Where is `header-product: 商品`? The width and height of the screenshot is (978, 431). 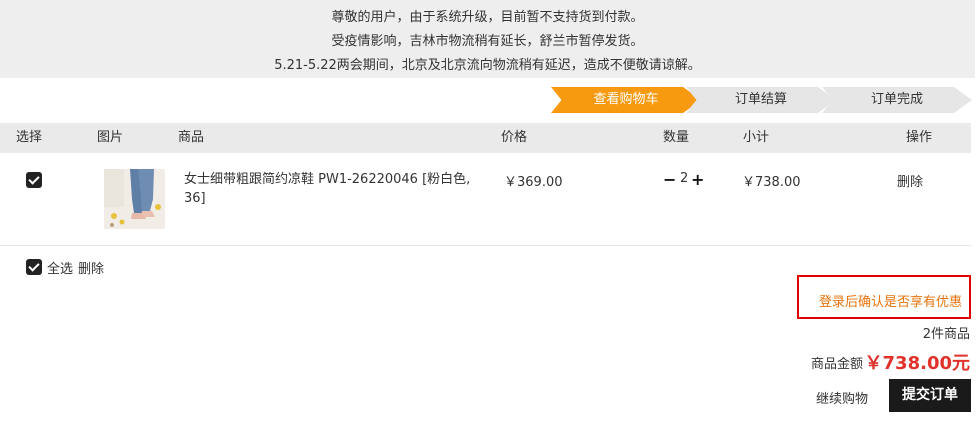
header-product: 商品 is located at coordinates (191, 137).